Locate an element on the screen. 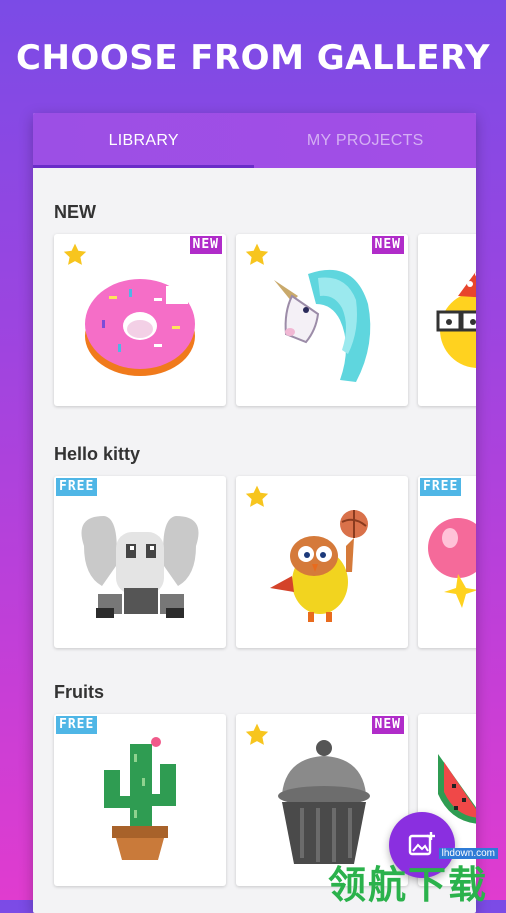 The image size is (506, 913). tab-bar: LIBRARY MY PROJECTS is located at coordinates (254, 140).